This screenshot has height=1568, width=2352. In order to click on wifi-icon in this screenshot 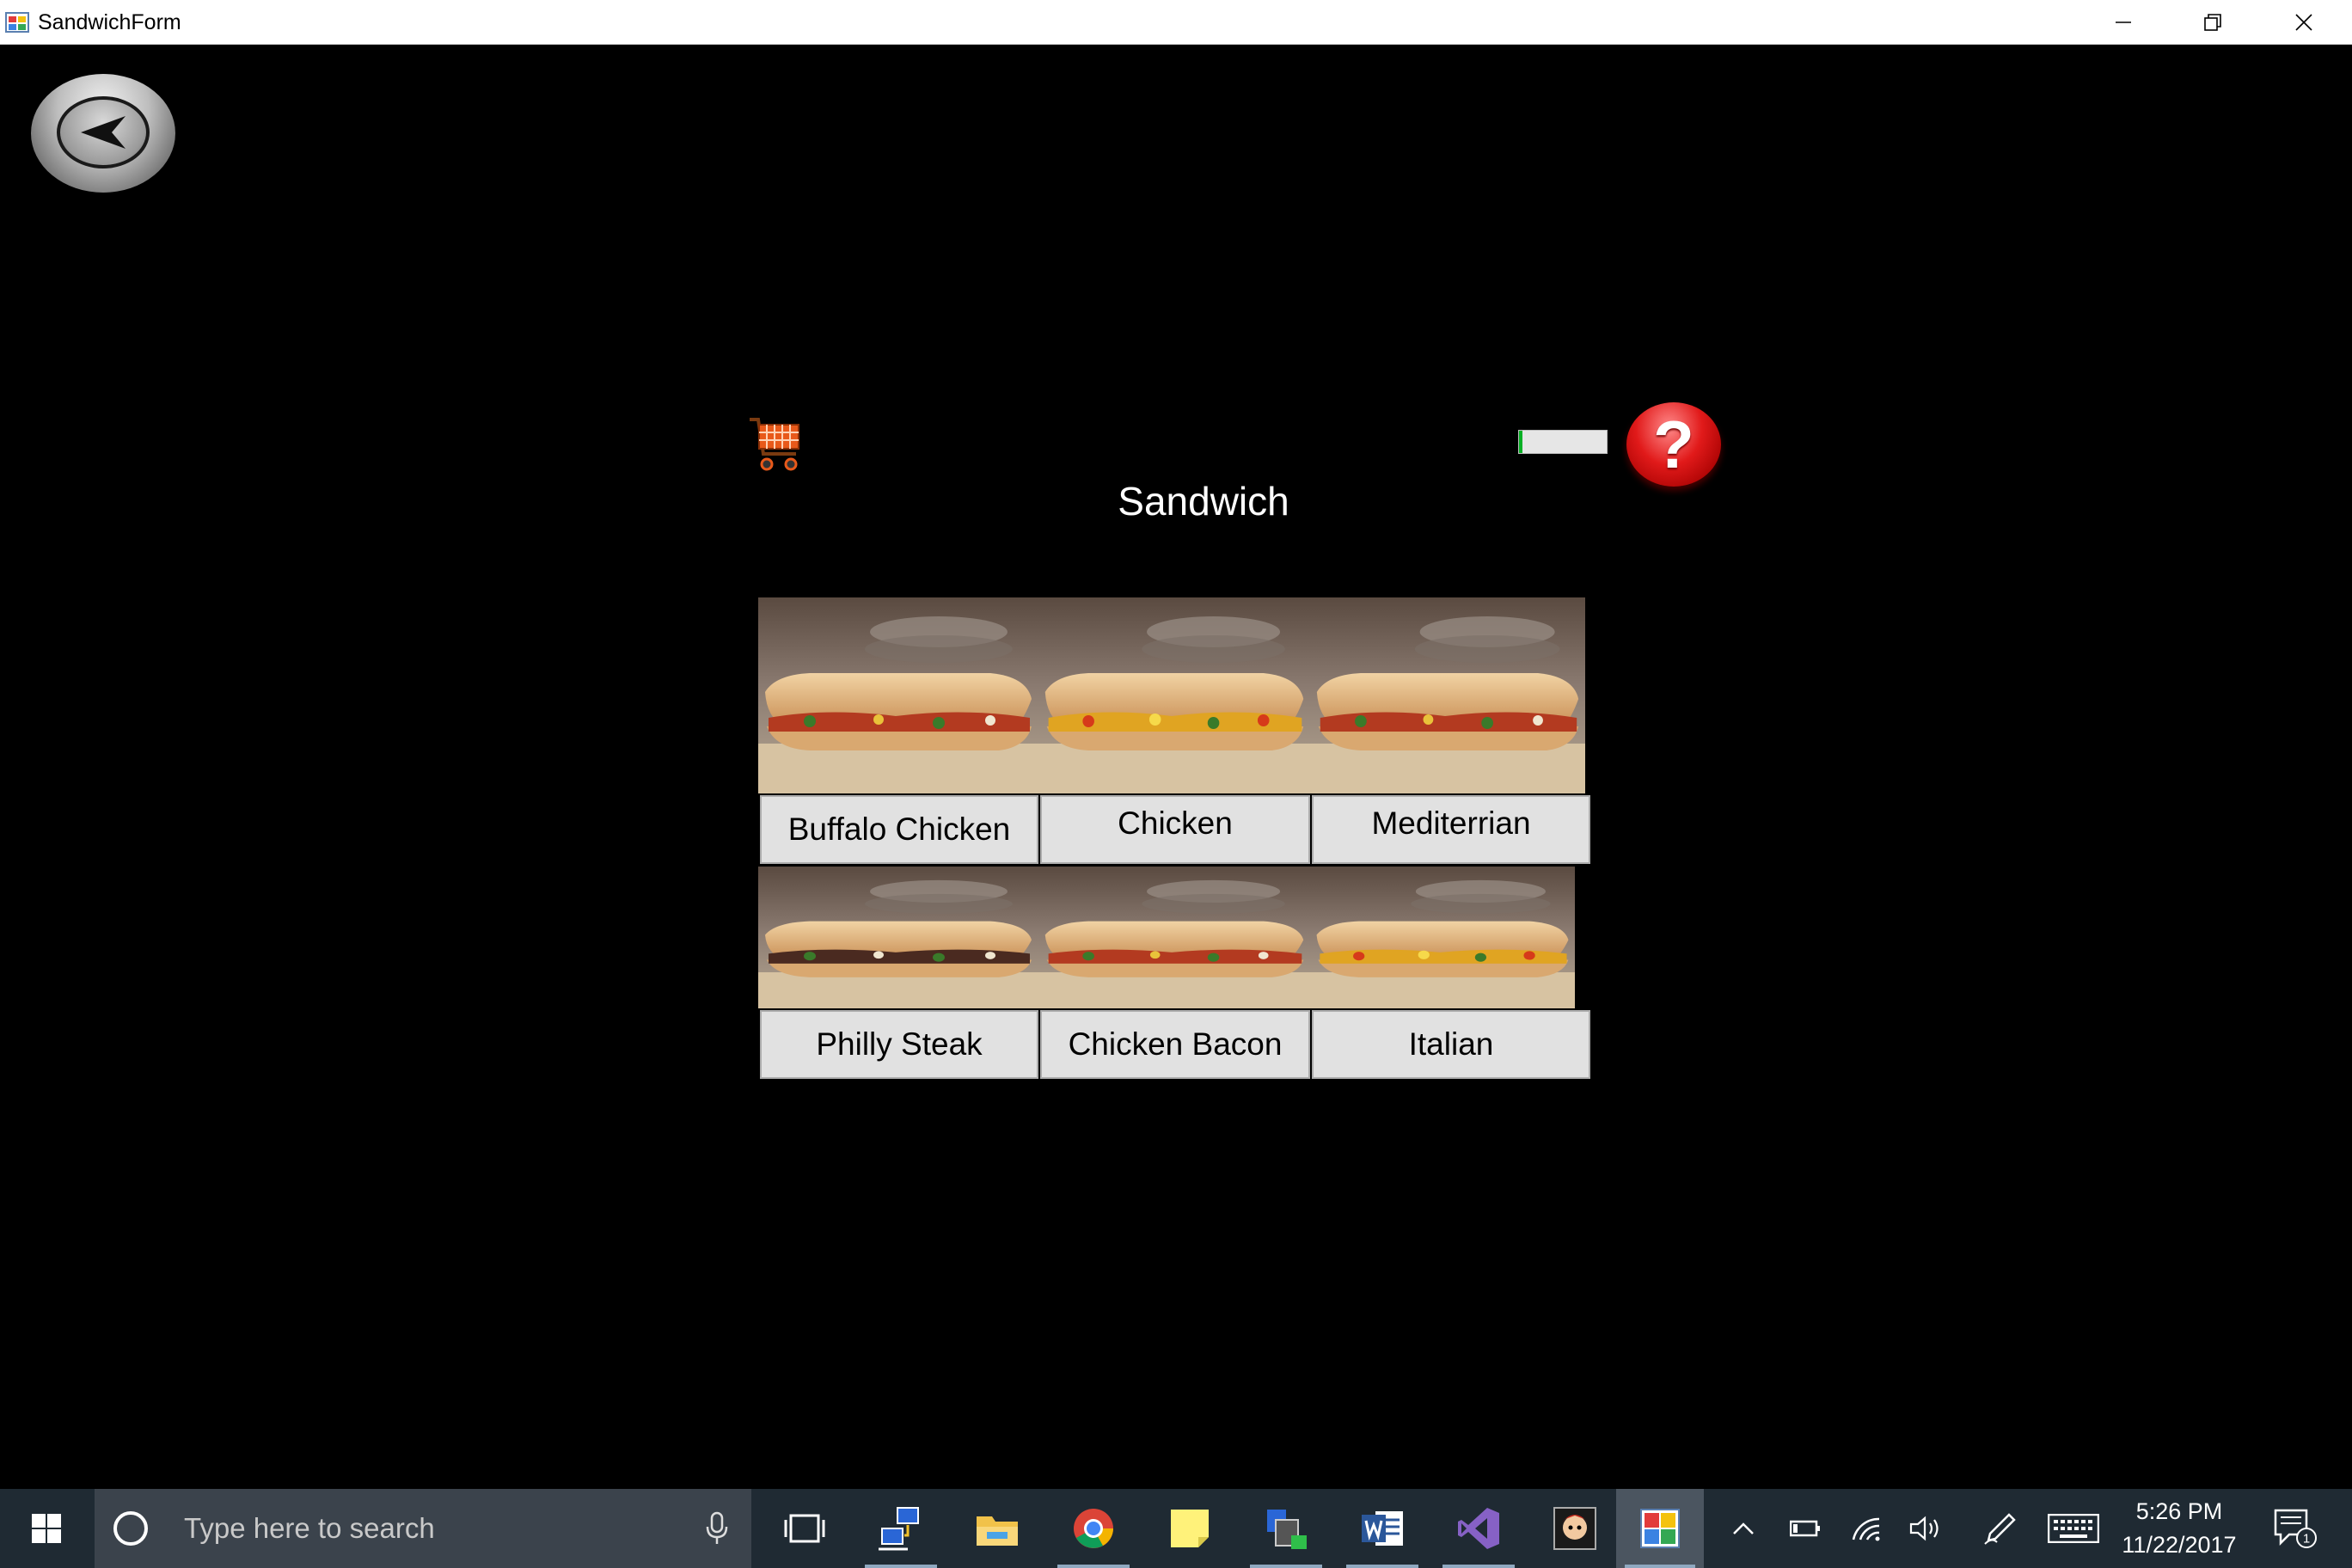, I will do `click(1866, 1529)`.